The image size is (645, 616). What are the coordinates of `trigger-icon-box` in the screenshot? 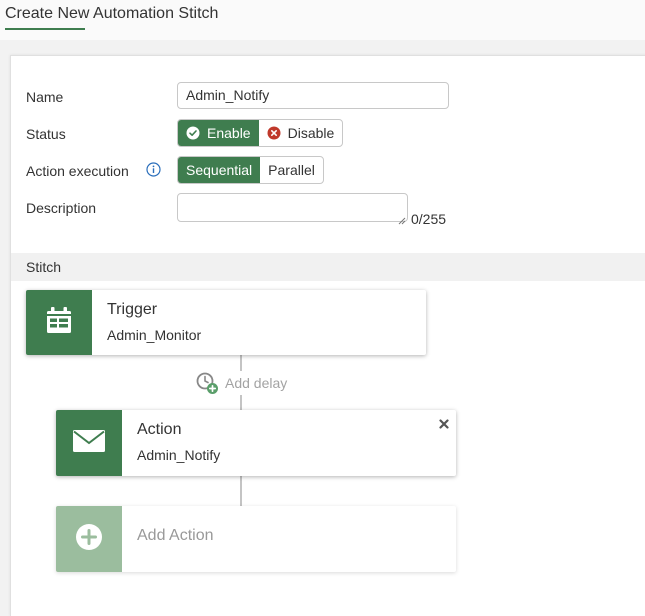 It's located at (59, 322).